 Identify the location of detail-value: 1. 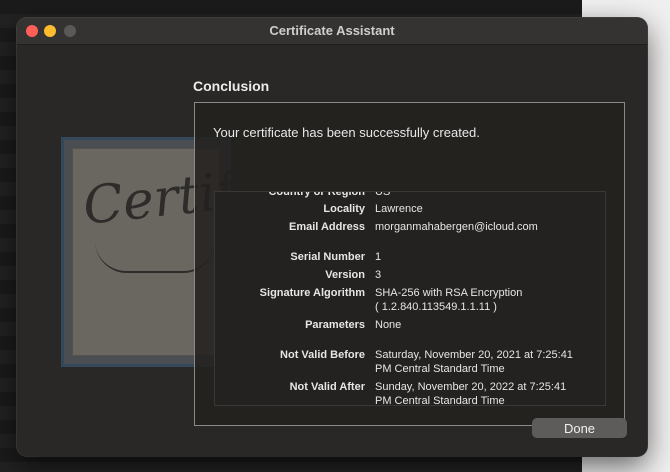
(378, 257).